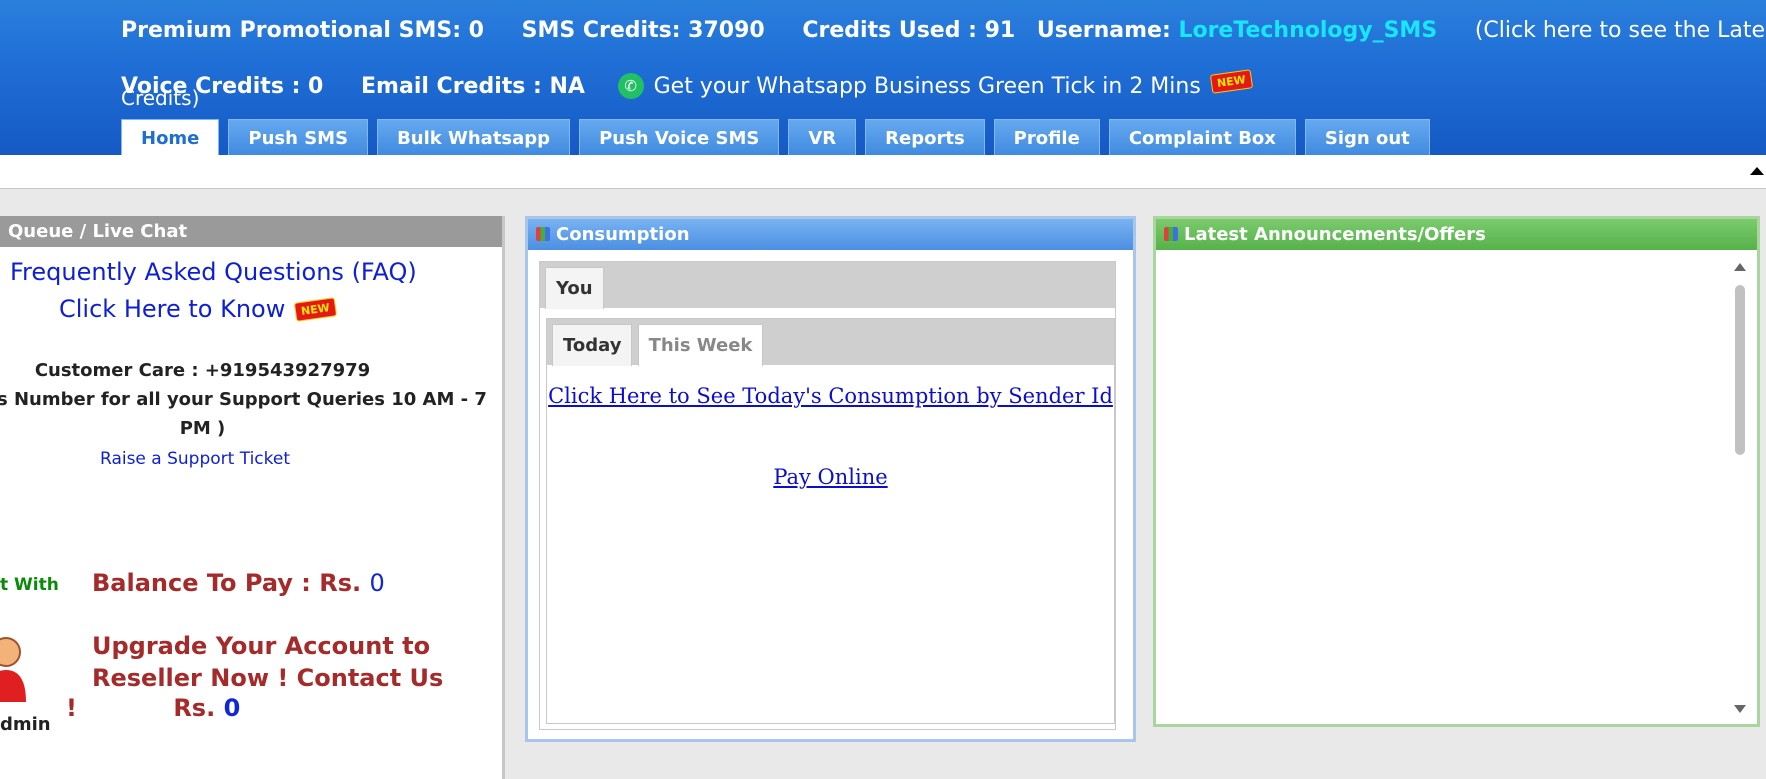 The image size is (1766, 779). I want to click on voice-credits: Voice Credits : 0, so click(222, 86).